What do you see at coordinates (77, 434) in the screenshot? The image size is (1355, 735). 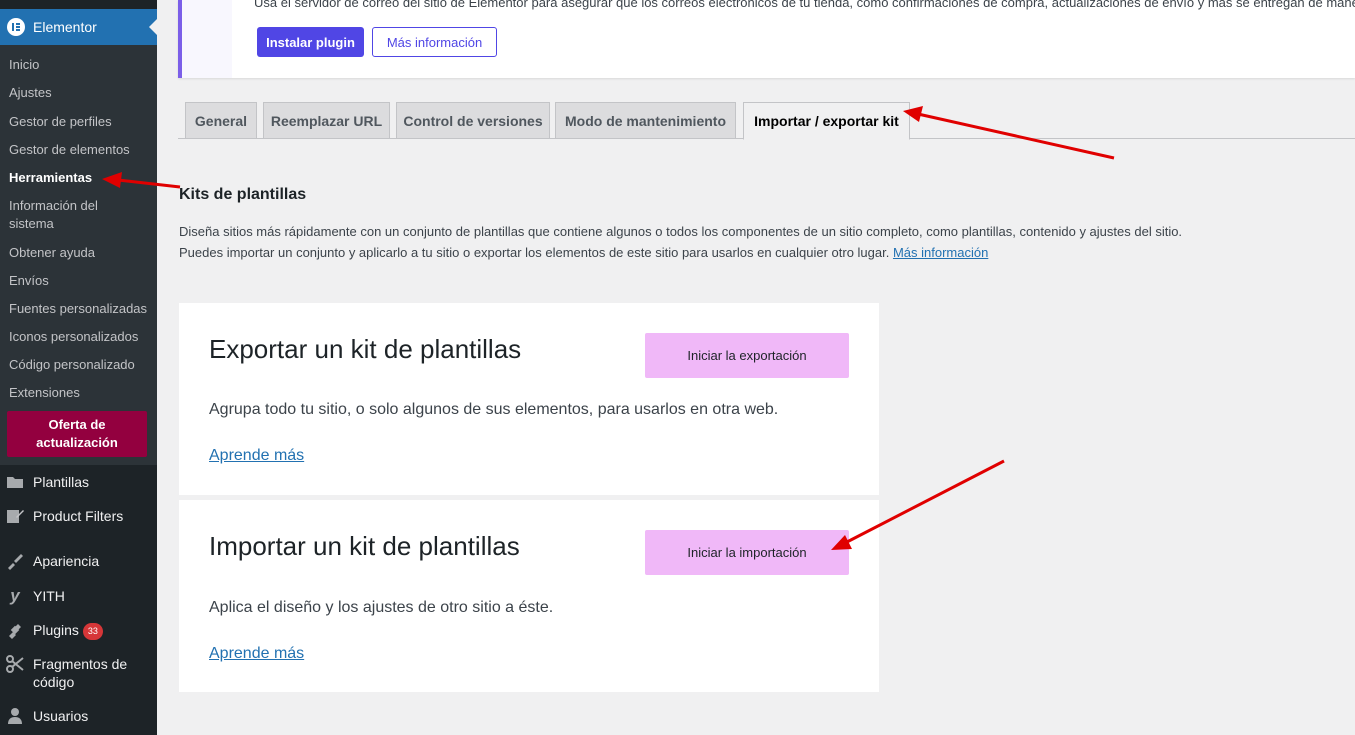 I see `upgrade-offer-button: Oferta de actualización` at bounding box center [77, 434].